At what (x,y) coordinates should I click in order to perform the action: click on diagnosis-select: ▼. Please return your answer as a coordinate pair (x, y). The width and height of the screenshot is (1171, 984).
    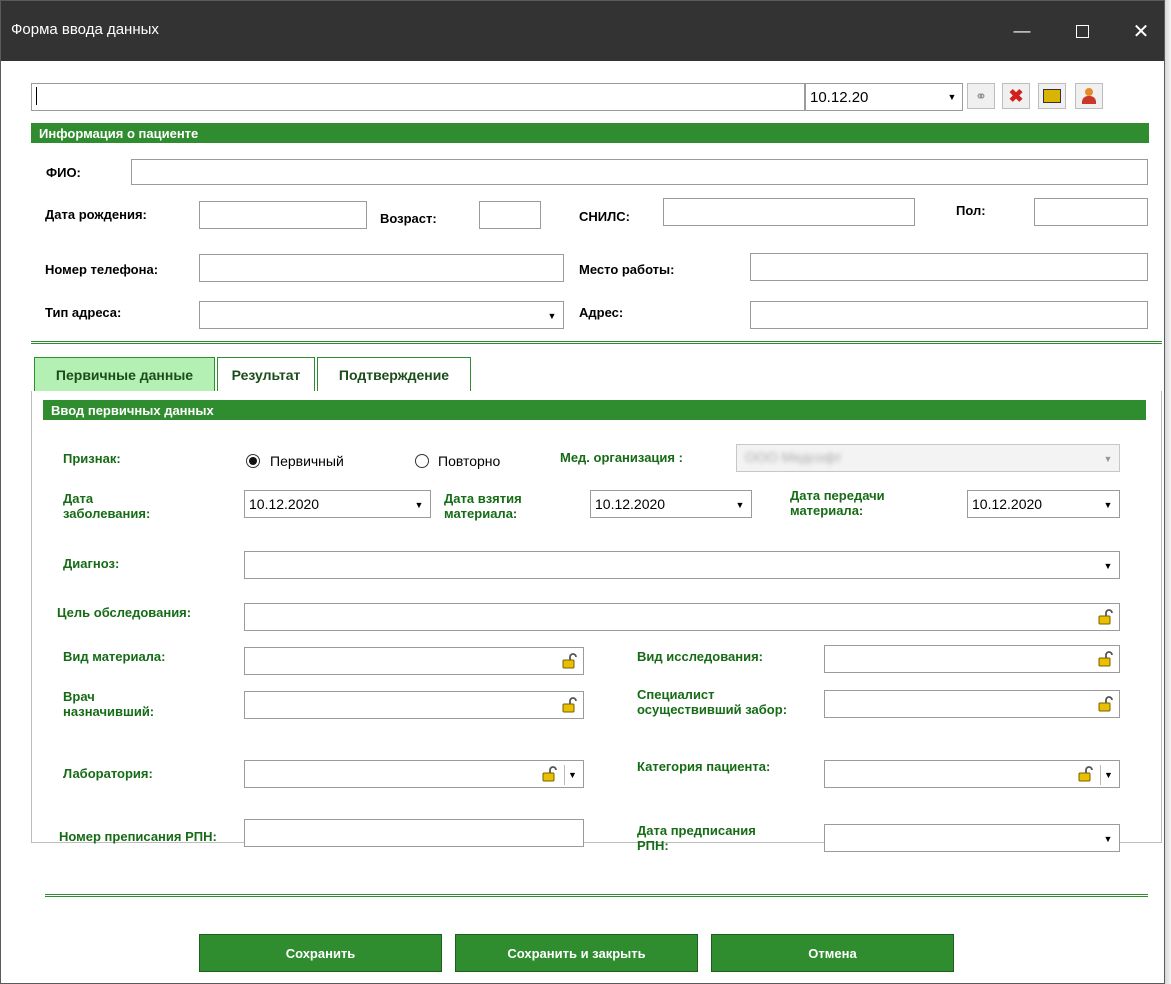
    Looking at the image, I should click on (682, 565).